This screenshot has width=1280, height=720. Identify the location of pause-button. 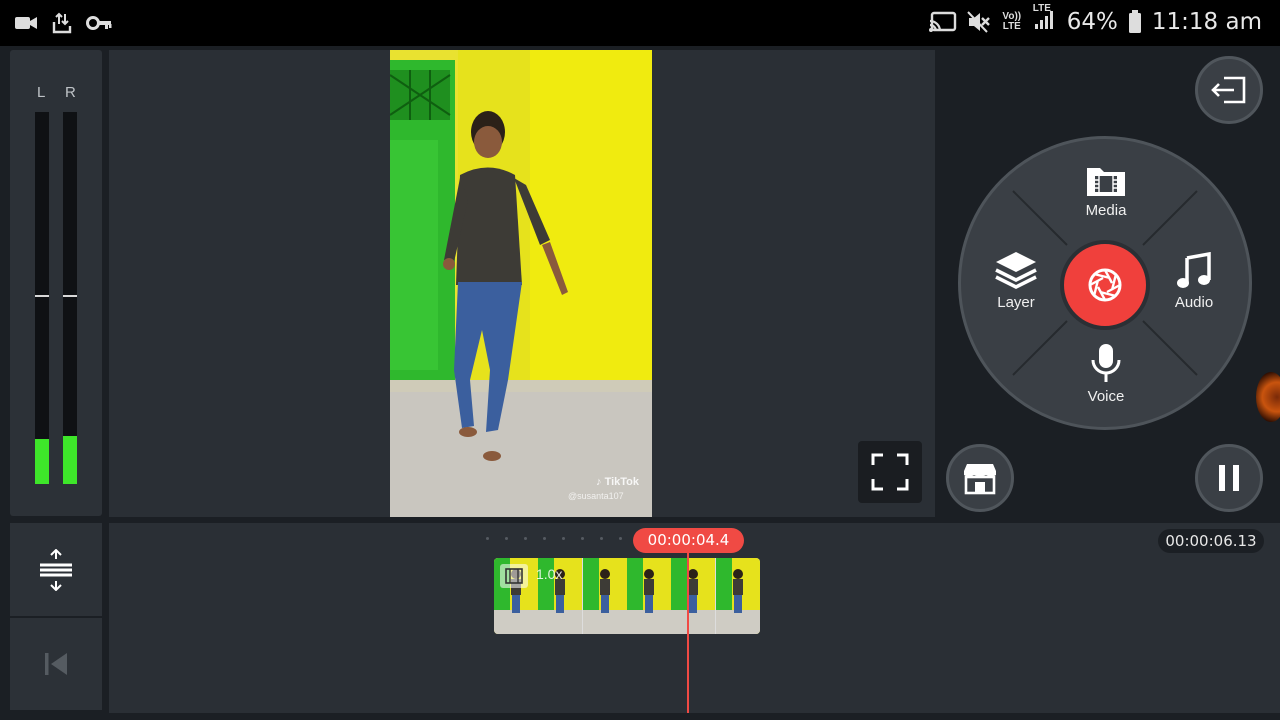
(1229, 478).